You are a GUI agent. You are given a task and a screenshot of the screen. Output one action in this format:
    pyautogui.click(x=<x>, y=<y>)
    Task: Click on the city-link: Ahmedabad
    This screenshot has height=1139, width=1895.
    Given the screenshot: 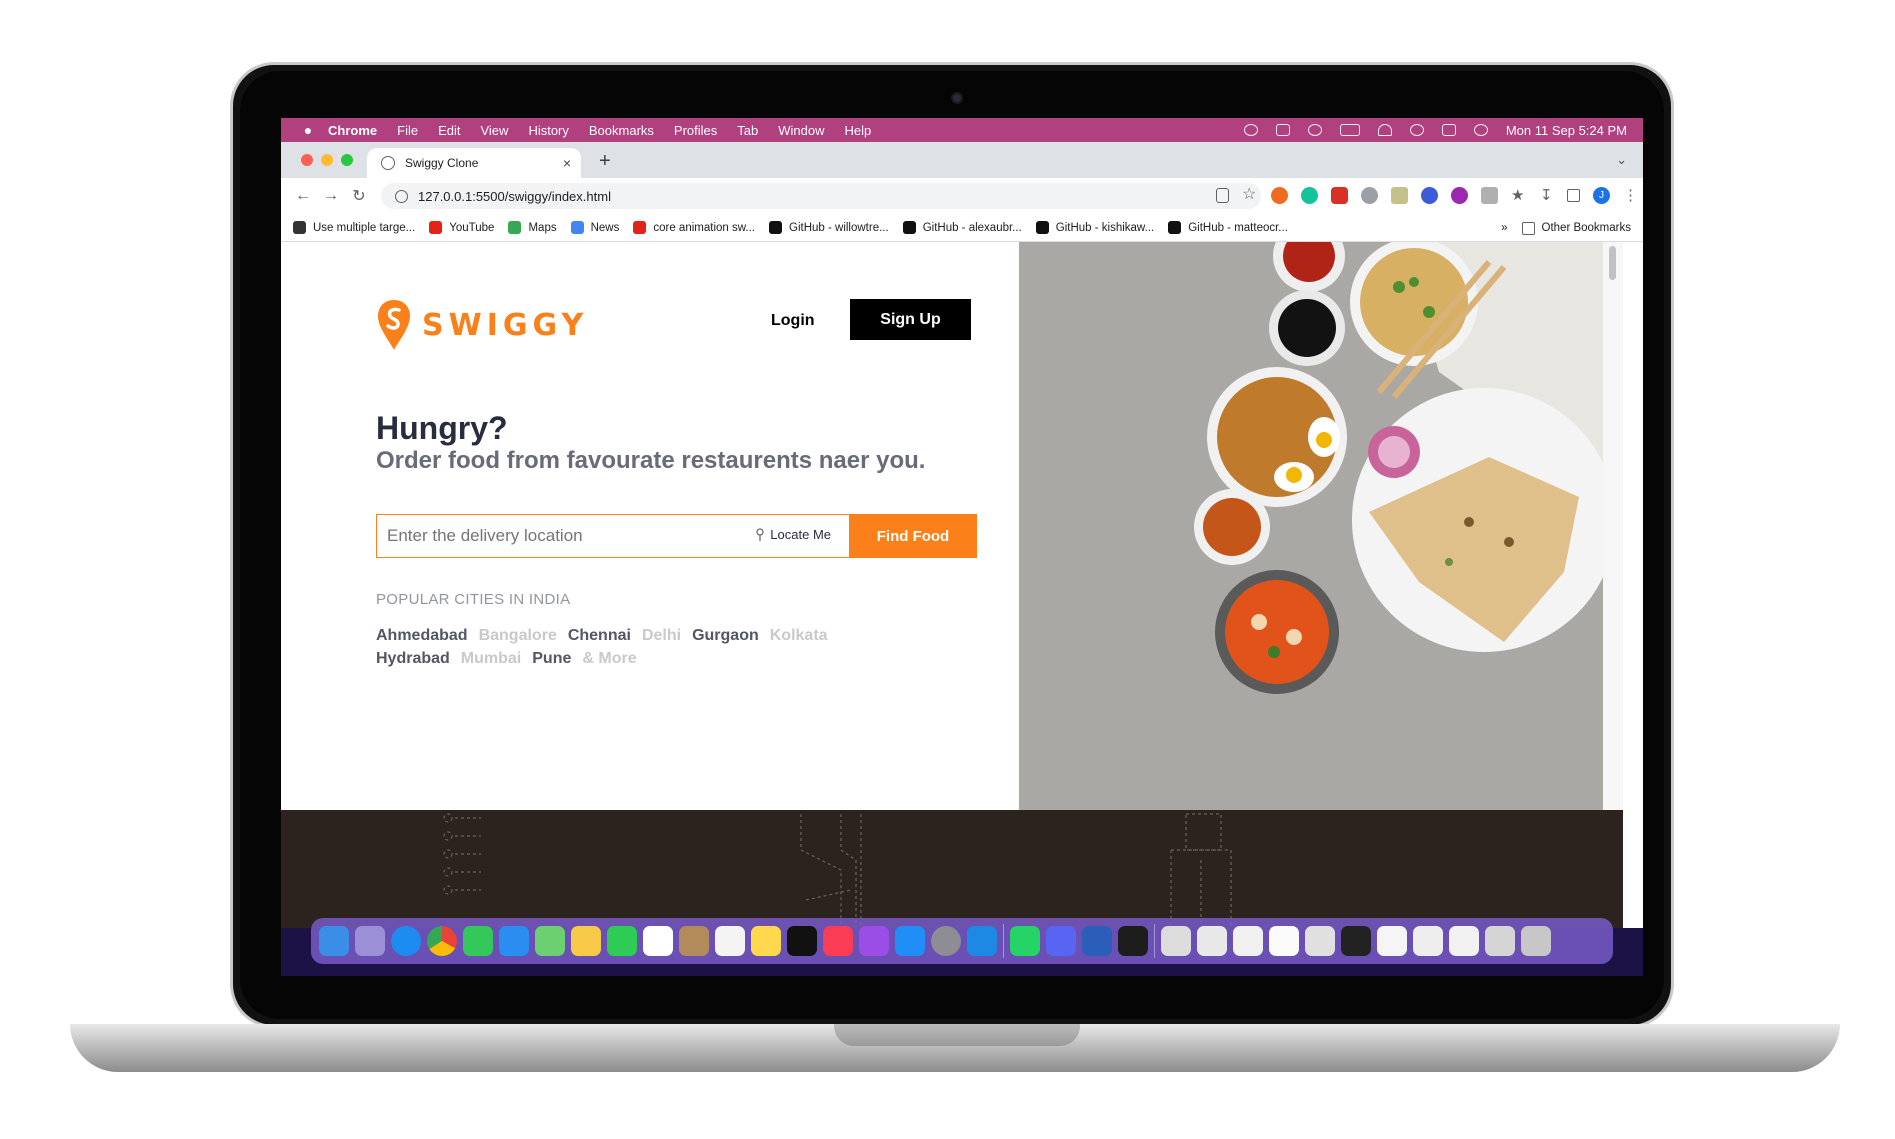 What is the action you would take?
    pyautogui.click(x=422, y=635)
    